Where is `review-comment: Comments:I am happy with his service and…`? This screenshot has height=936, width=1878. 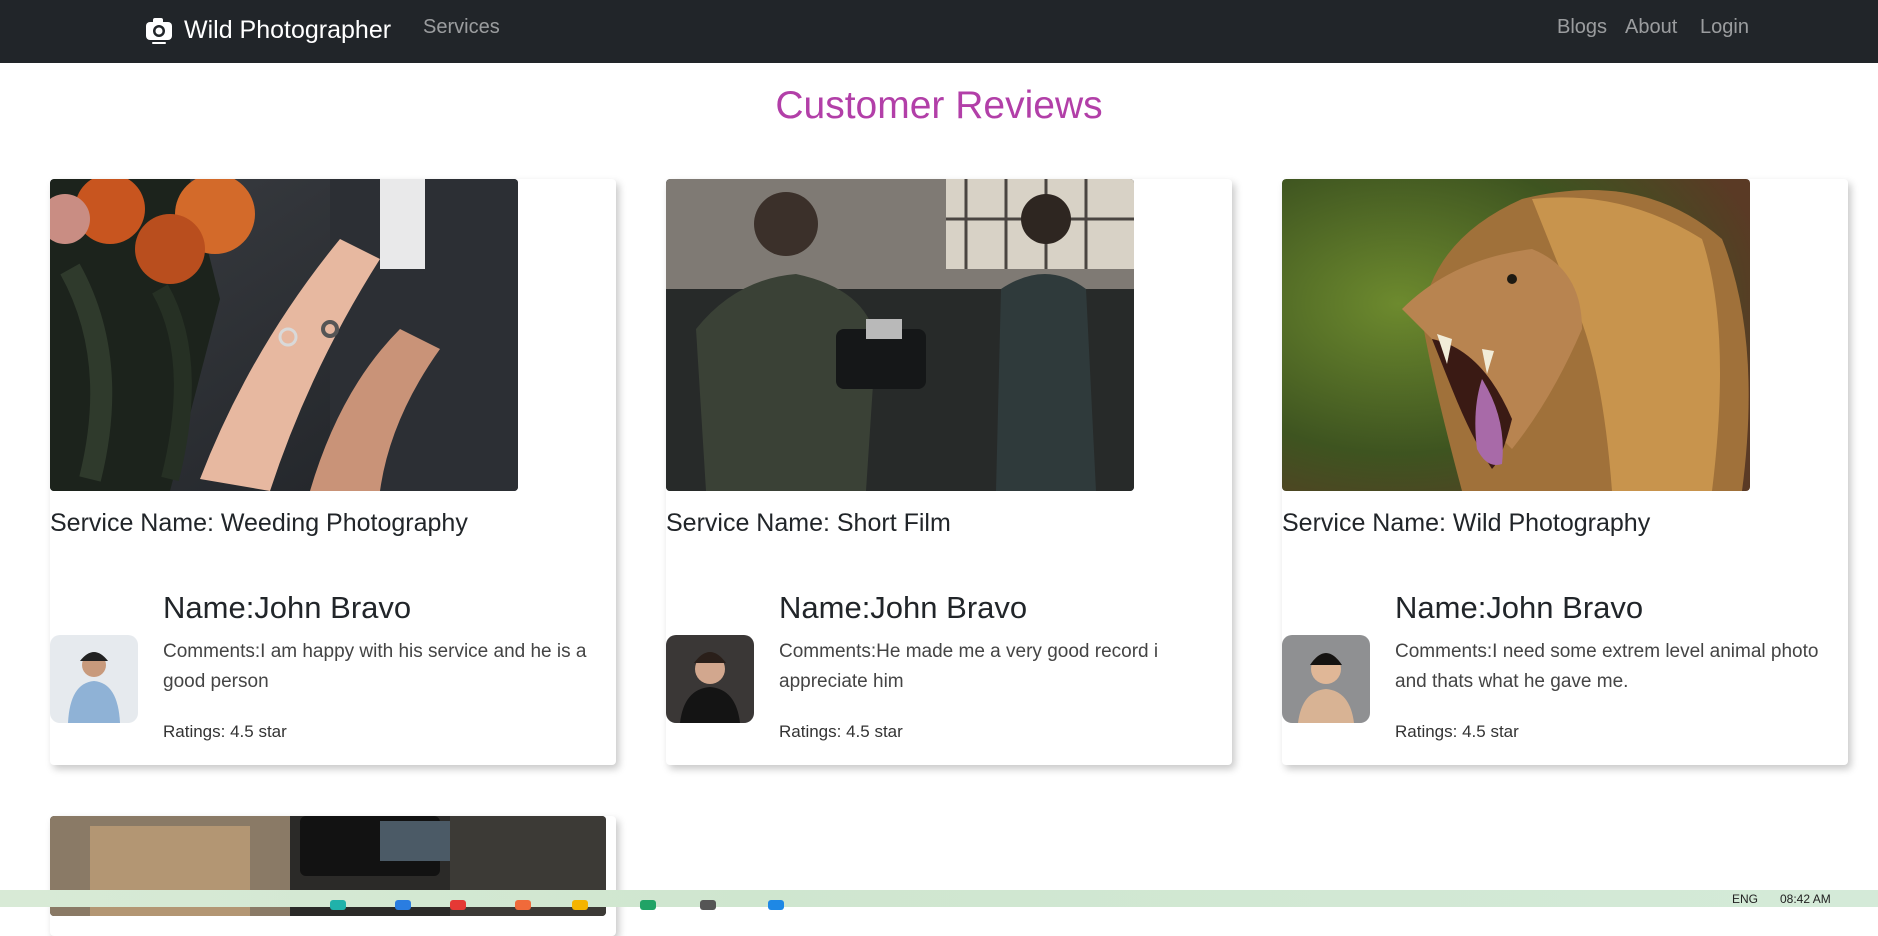 review-comment: Comments:I am happy with his service and… is located at coordinates (375, 666).